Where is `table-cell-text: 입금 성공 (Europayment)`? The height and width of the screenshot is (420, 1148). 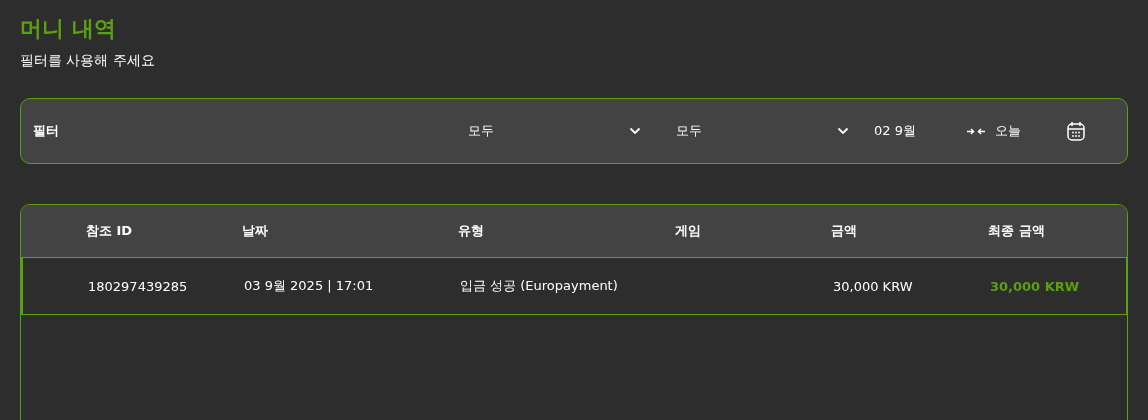 table-cell-text: 입금 성공 (Europayment) is located at coordinates (539, 286).